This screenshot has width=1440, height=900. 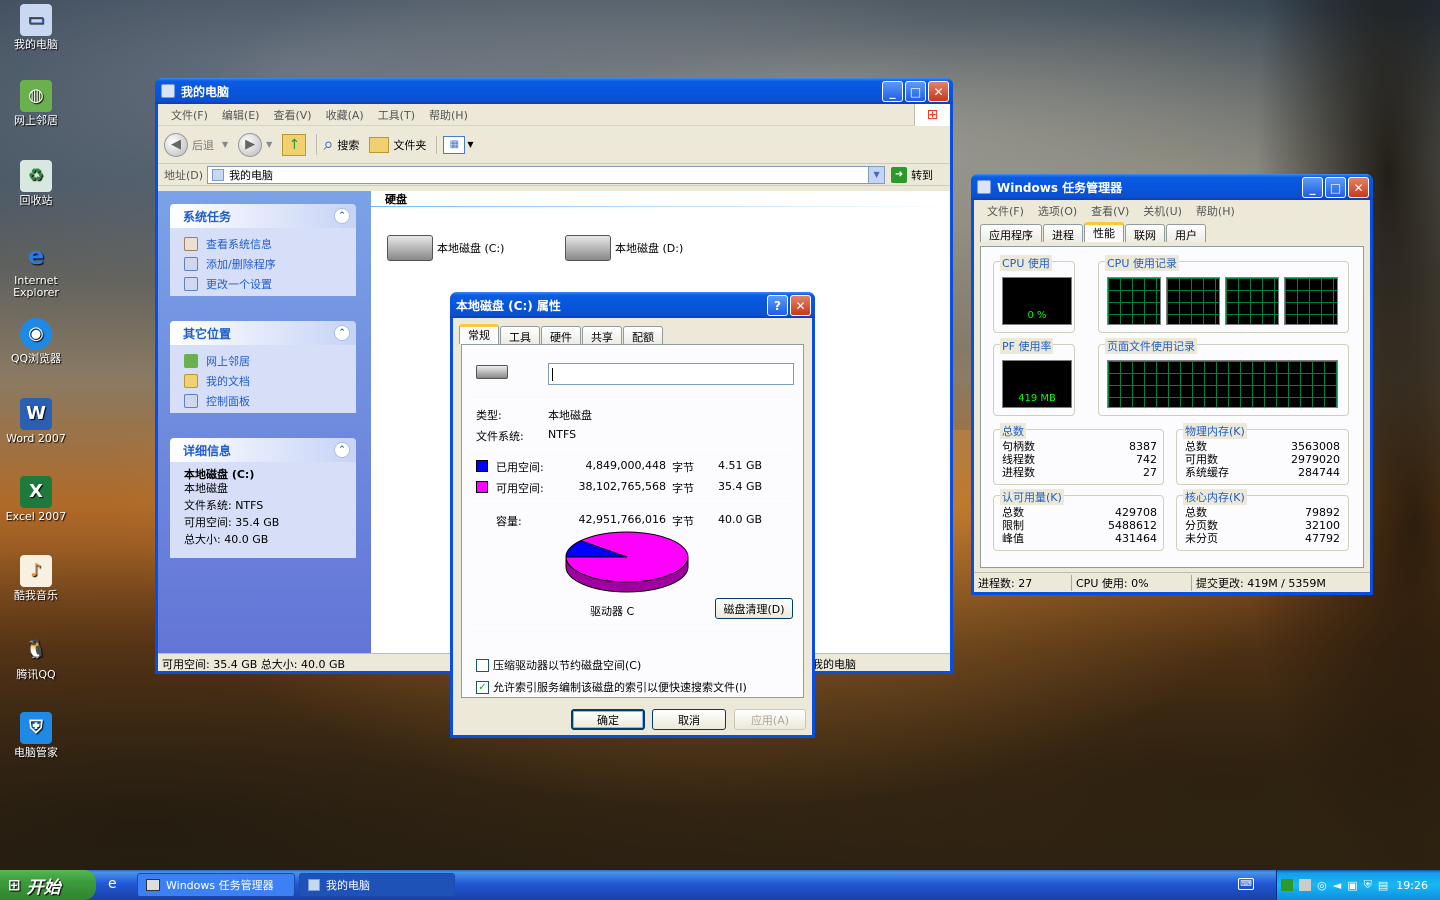 I want to click on panel-header: 其它位置 ⌃, so click(x=263, y=333).